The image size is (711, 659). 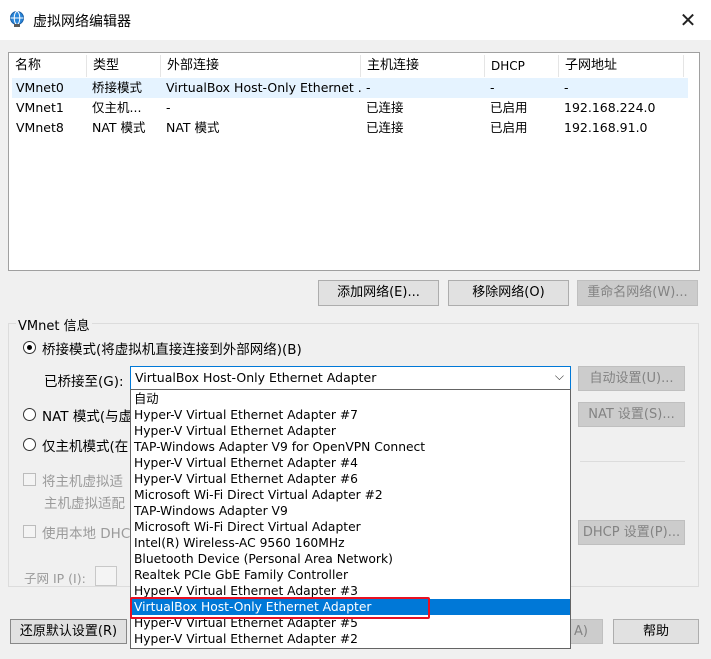 What do you see at coordinates (423, 66) in the screenshot?
I see `column-header-host: 主机连接` at bounding box center [423, 66].